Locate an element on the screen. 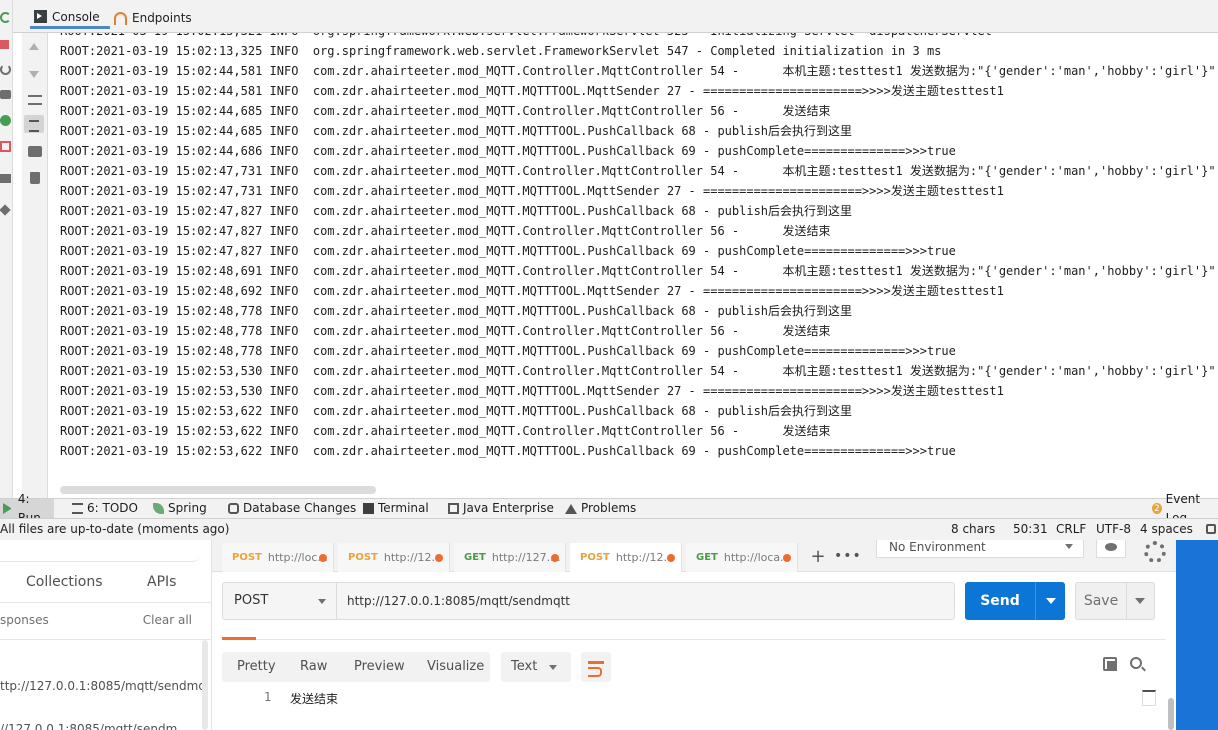 The height and width of the screenshot is (730, 1218). status-indent: 4 spaces is located at coordinates (1166, 529).